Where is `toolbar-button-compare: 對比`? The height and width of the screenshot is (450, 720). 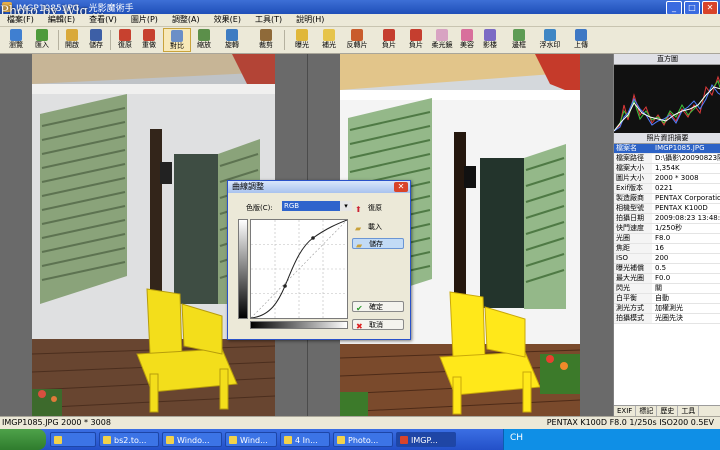
toolbar-button-compare: 對比 is located at coordinates (177, 40).